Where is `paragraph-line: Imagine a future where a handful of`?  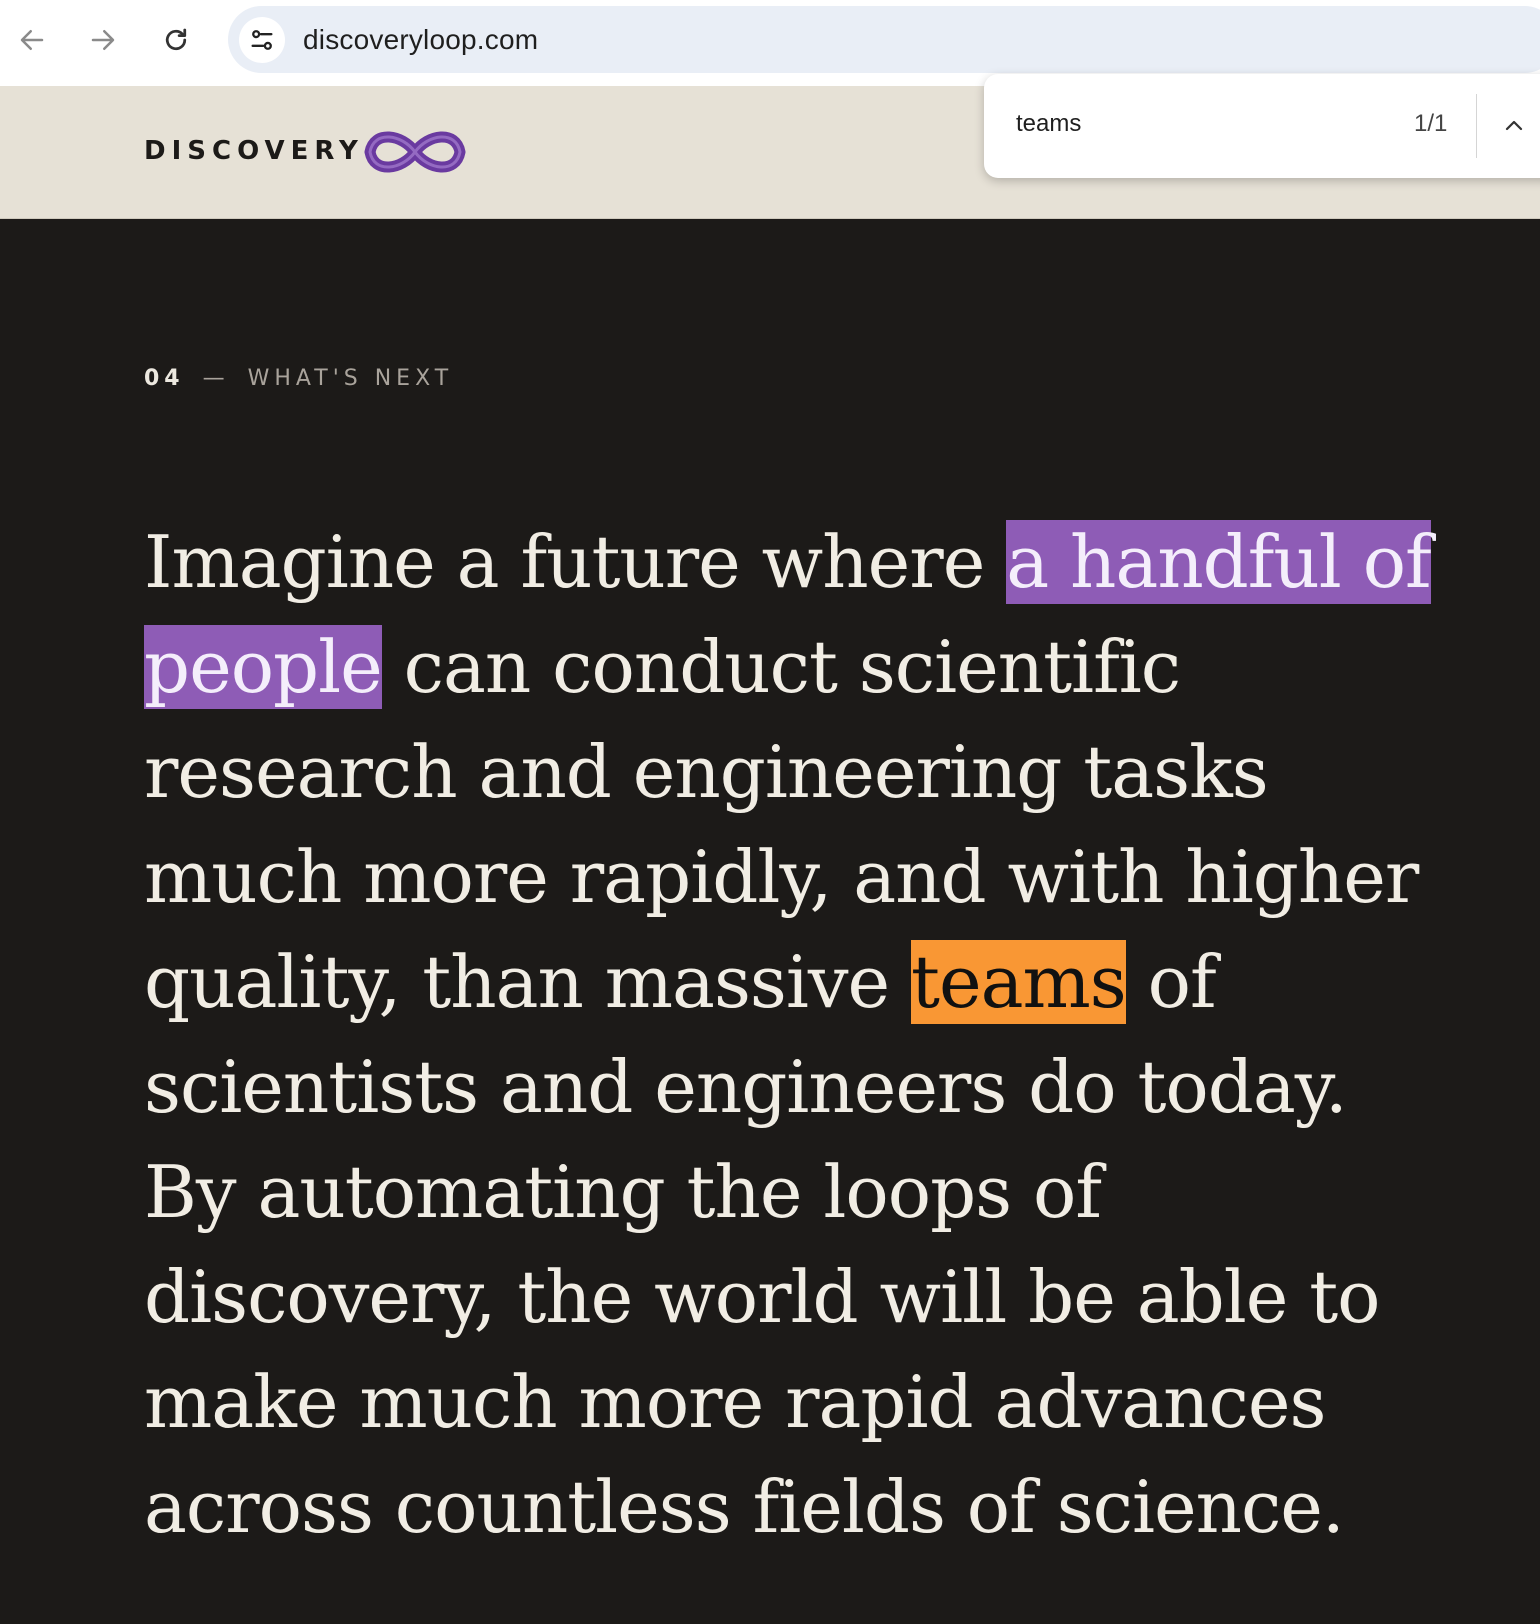 paragraph-line: Imagine a future where a handful of is located at coordinates (794, 562).